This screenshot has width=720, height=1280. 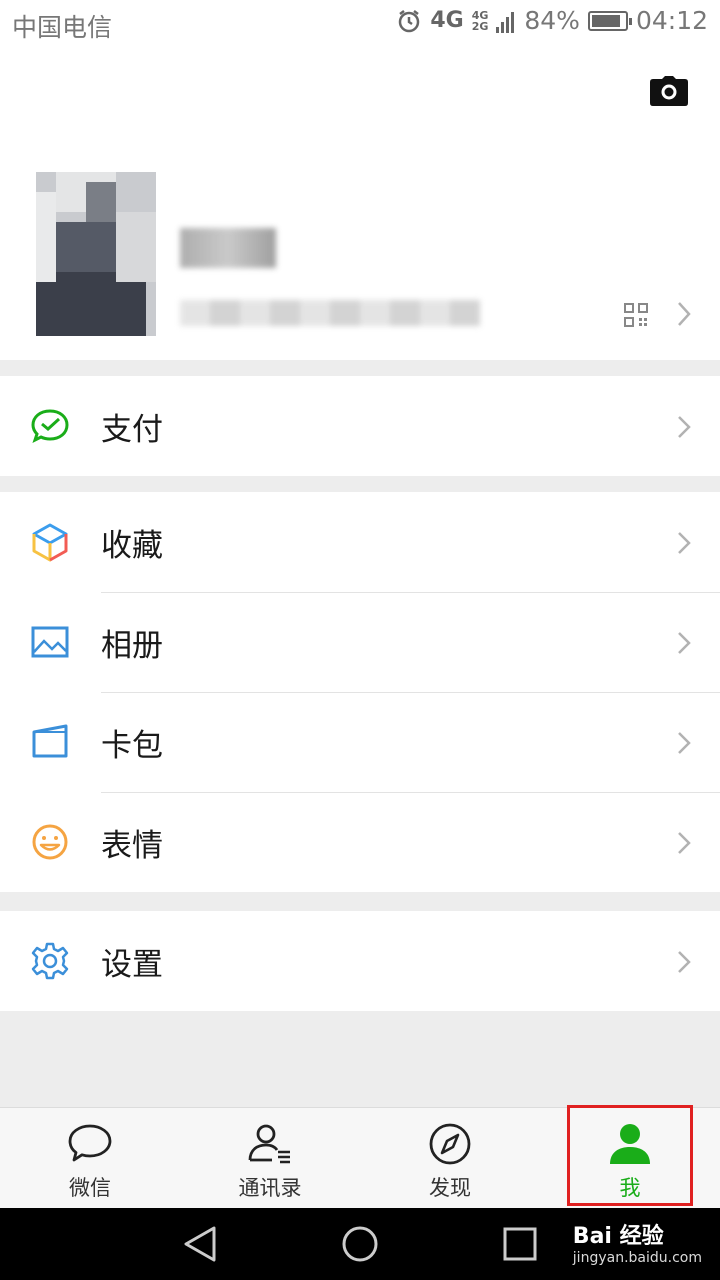 I want to click on tab-label-discover: 发现, so click(x=450, y=1188).